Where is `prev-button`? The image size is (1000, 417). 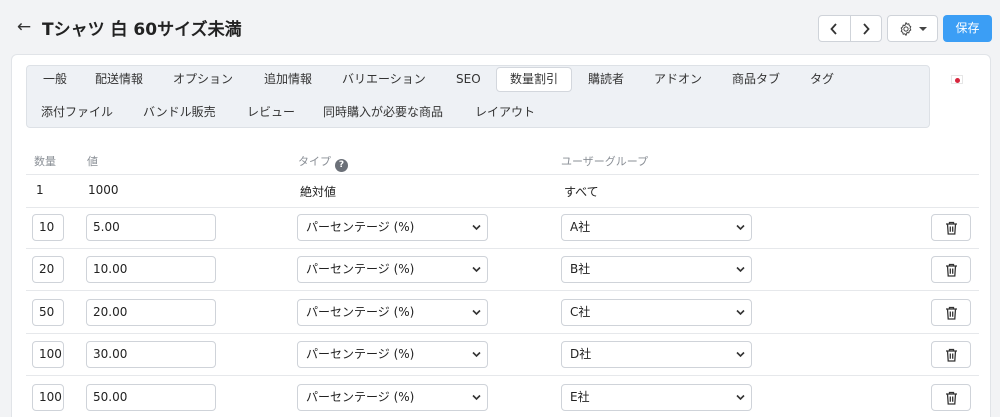 prev-button is located at coordinates (834, 28).